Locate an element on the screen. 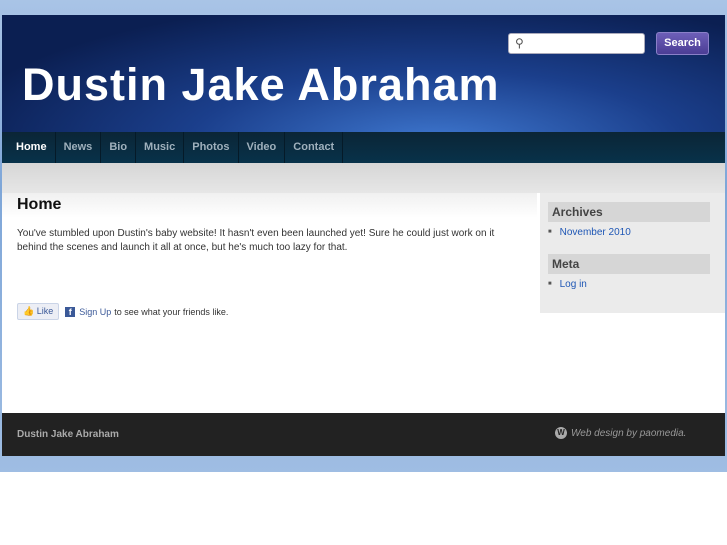 This screenshot has height=545, width=727. sidebar: Archives November 2010 Meta Log in is located at coordinates (632, 253).